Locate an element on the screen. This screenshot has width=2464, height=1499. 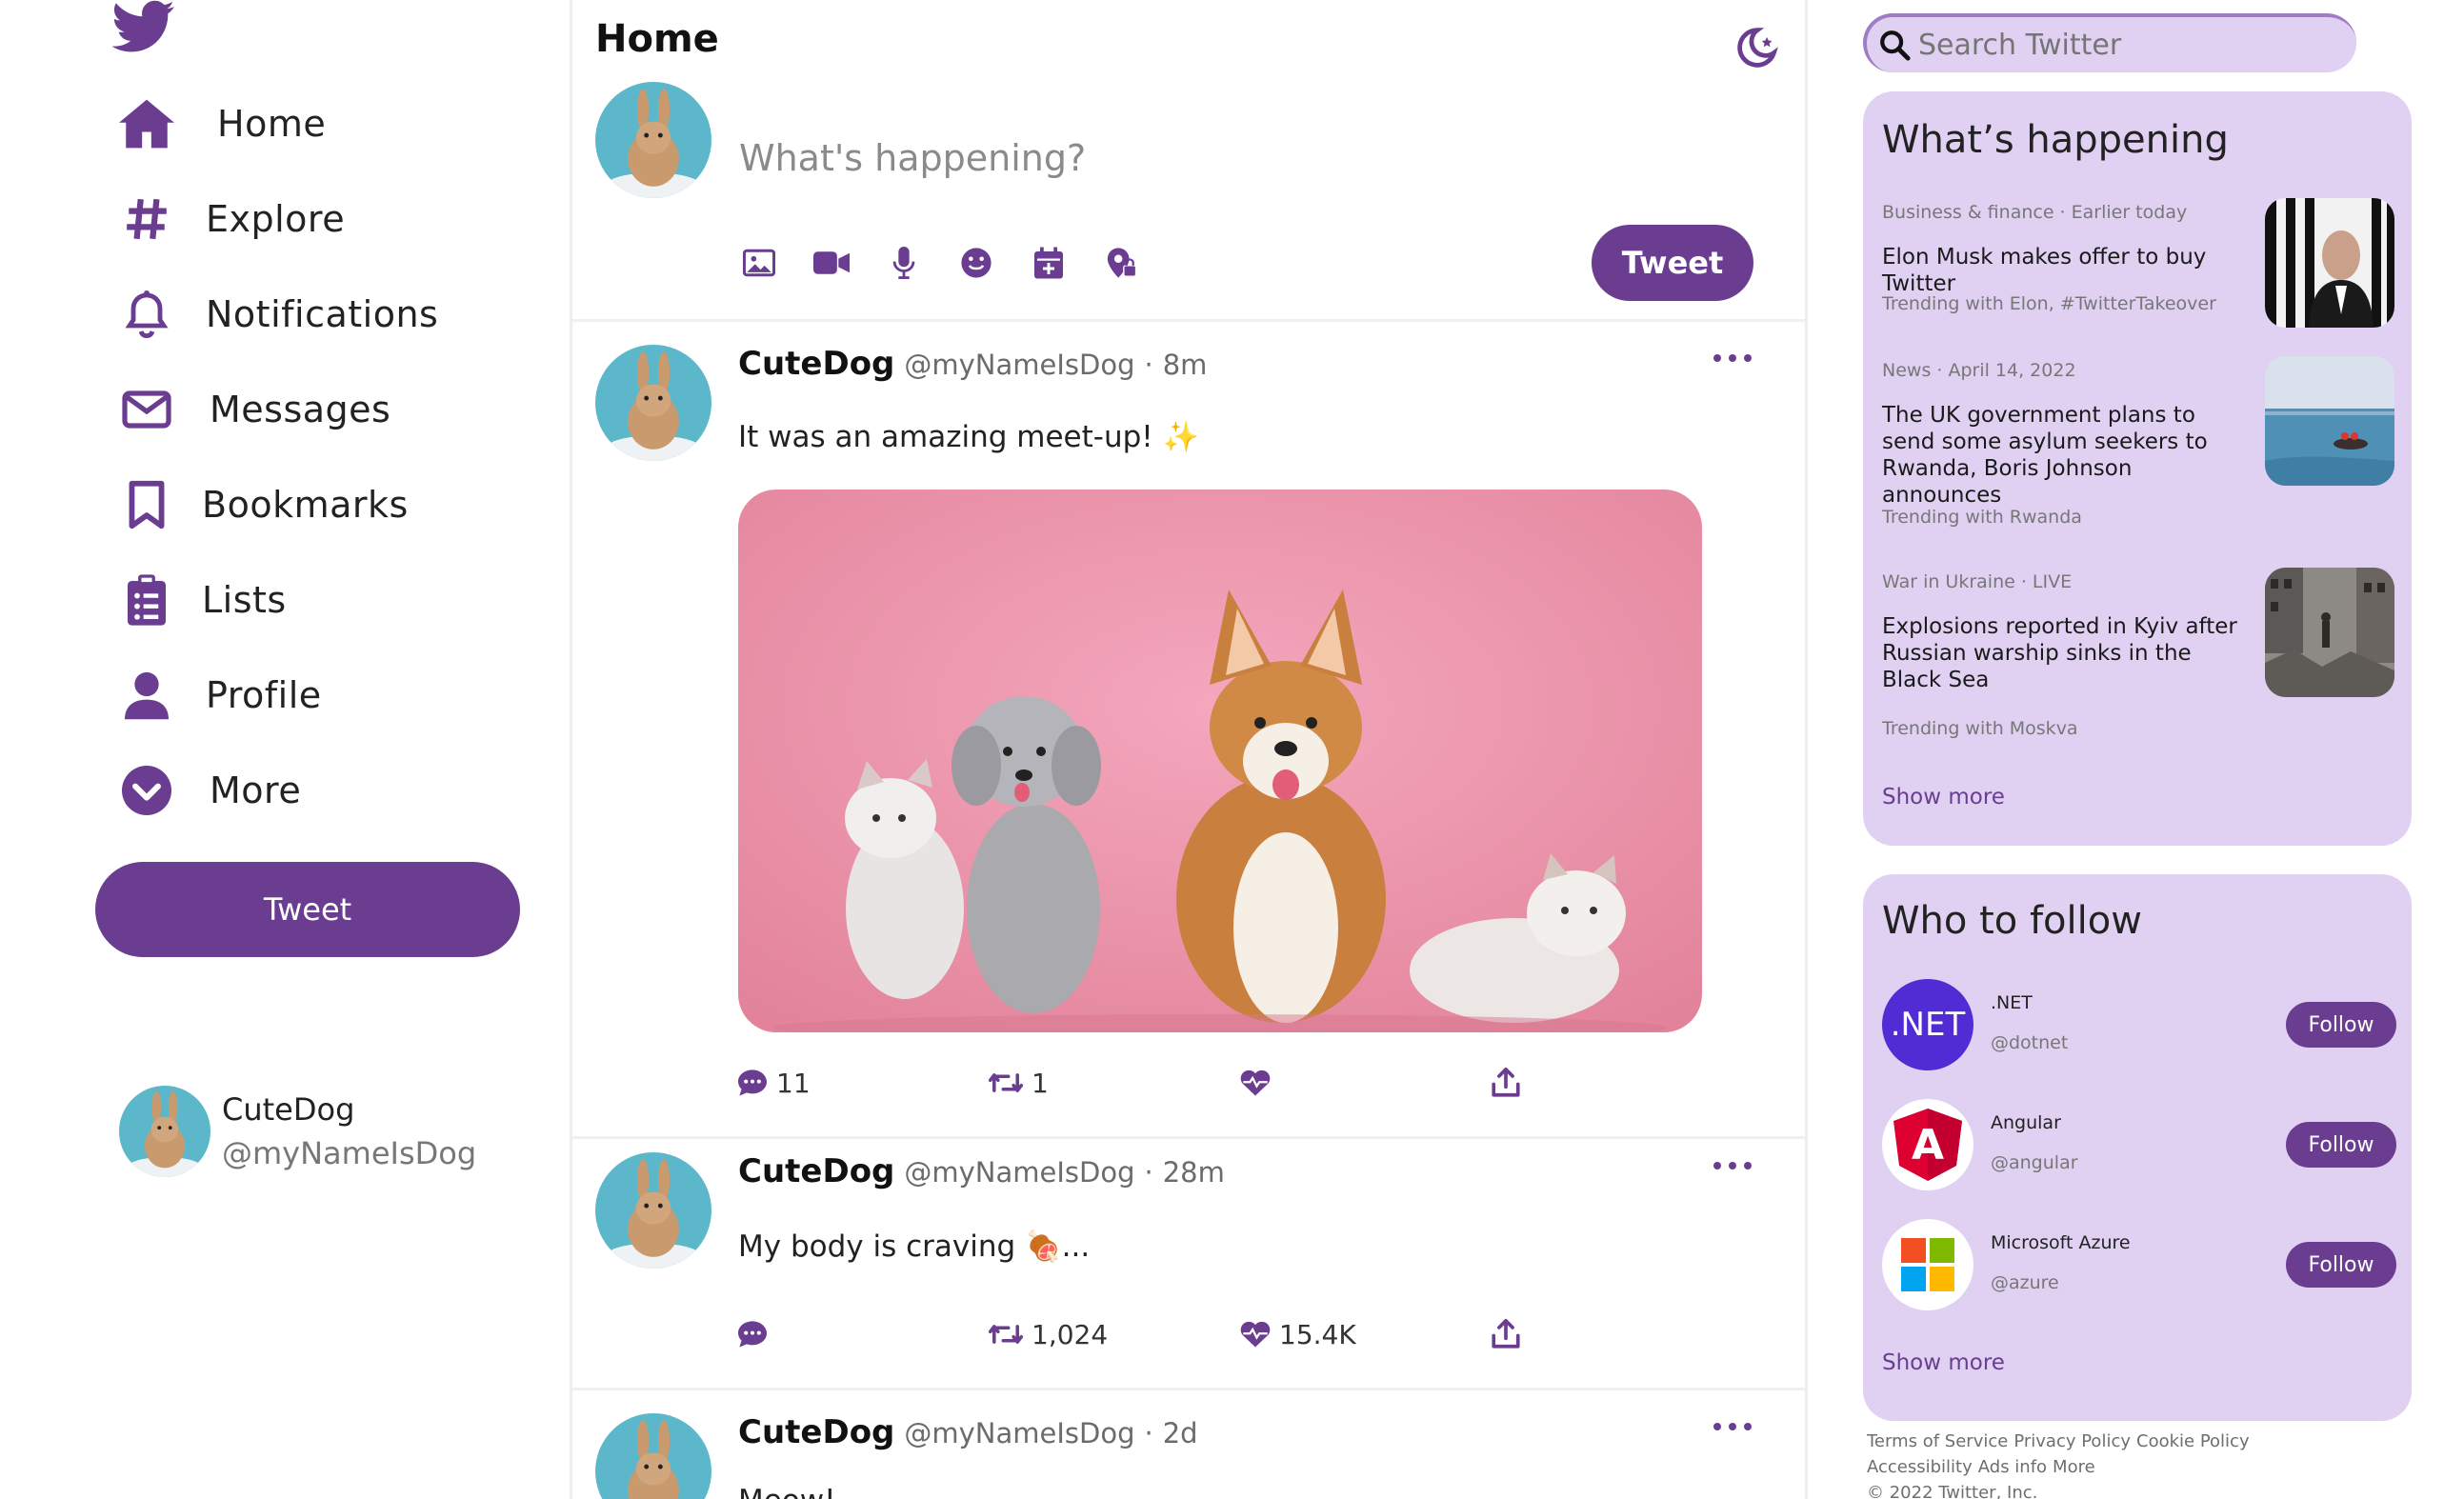
nav-lists: Lists is located at coordinates (200, 600).